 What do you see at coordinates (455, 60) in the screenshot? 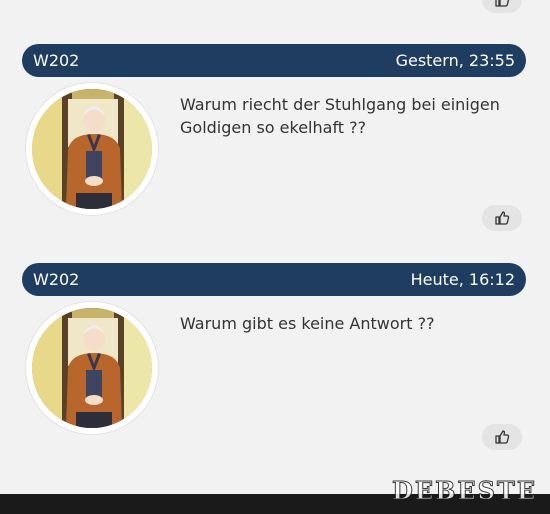
I see `post-timestamp: Gestern, 23:55` at bounding box center [455, 60].